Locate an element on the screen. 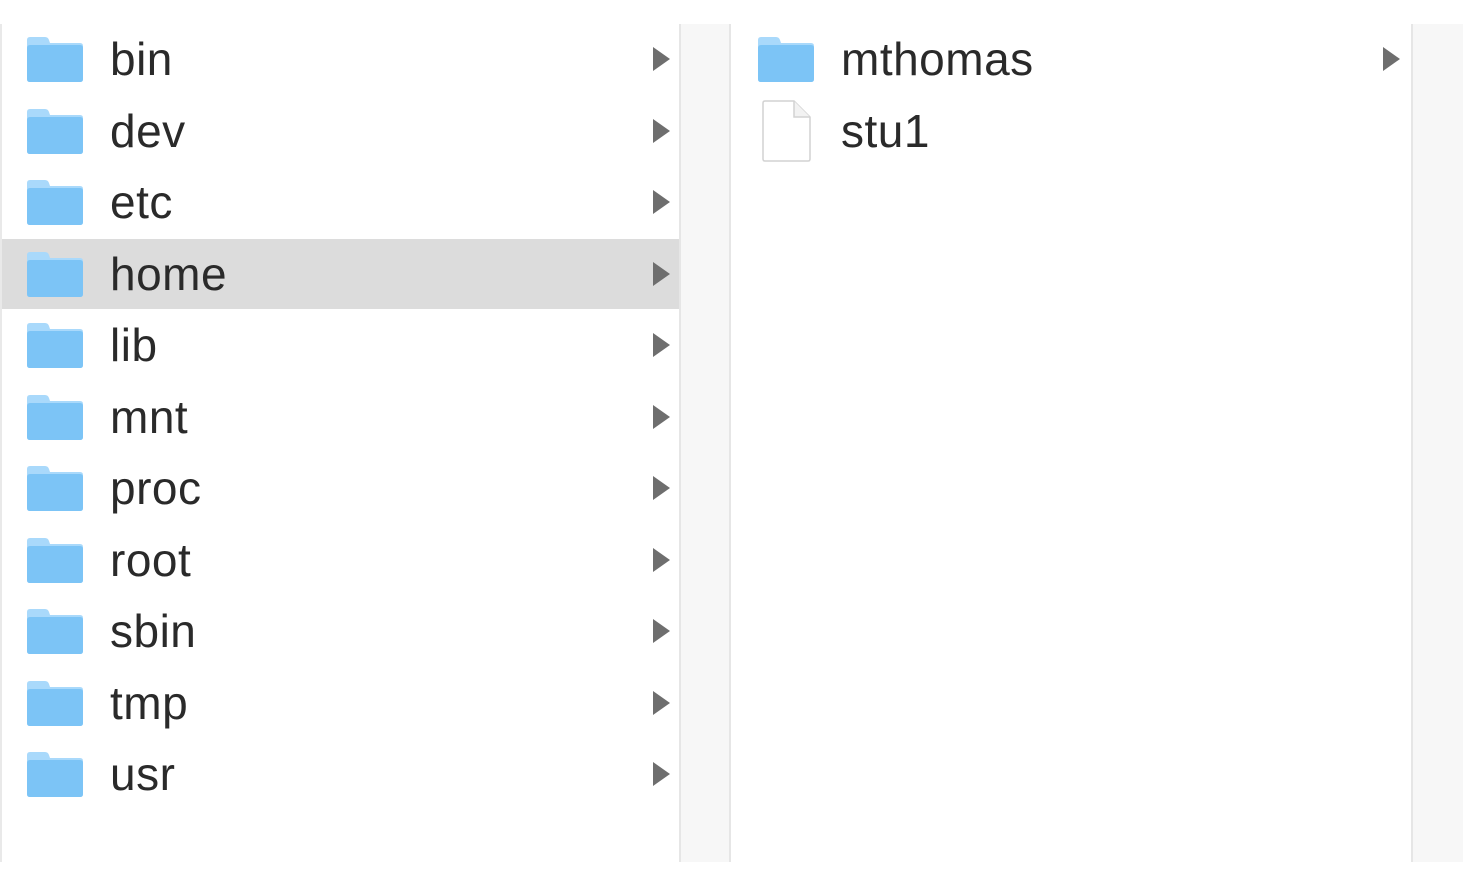  item-label: usr is located at coordinates (143, 774).